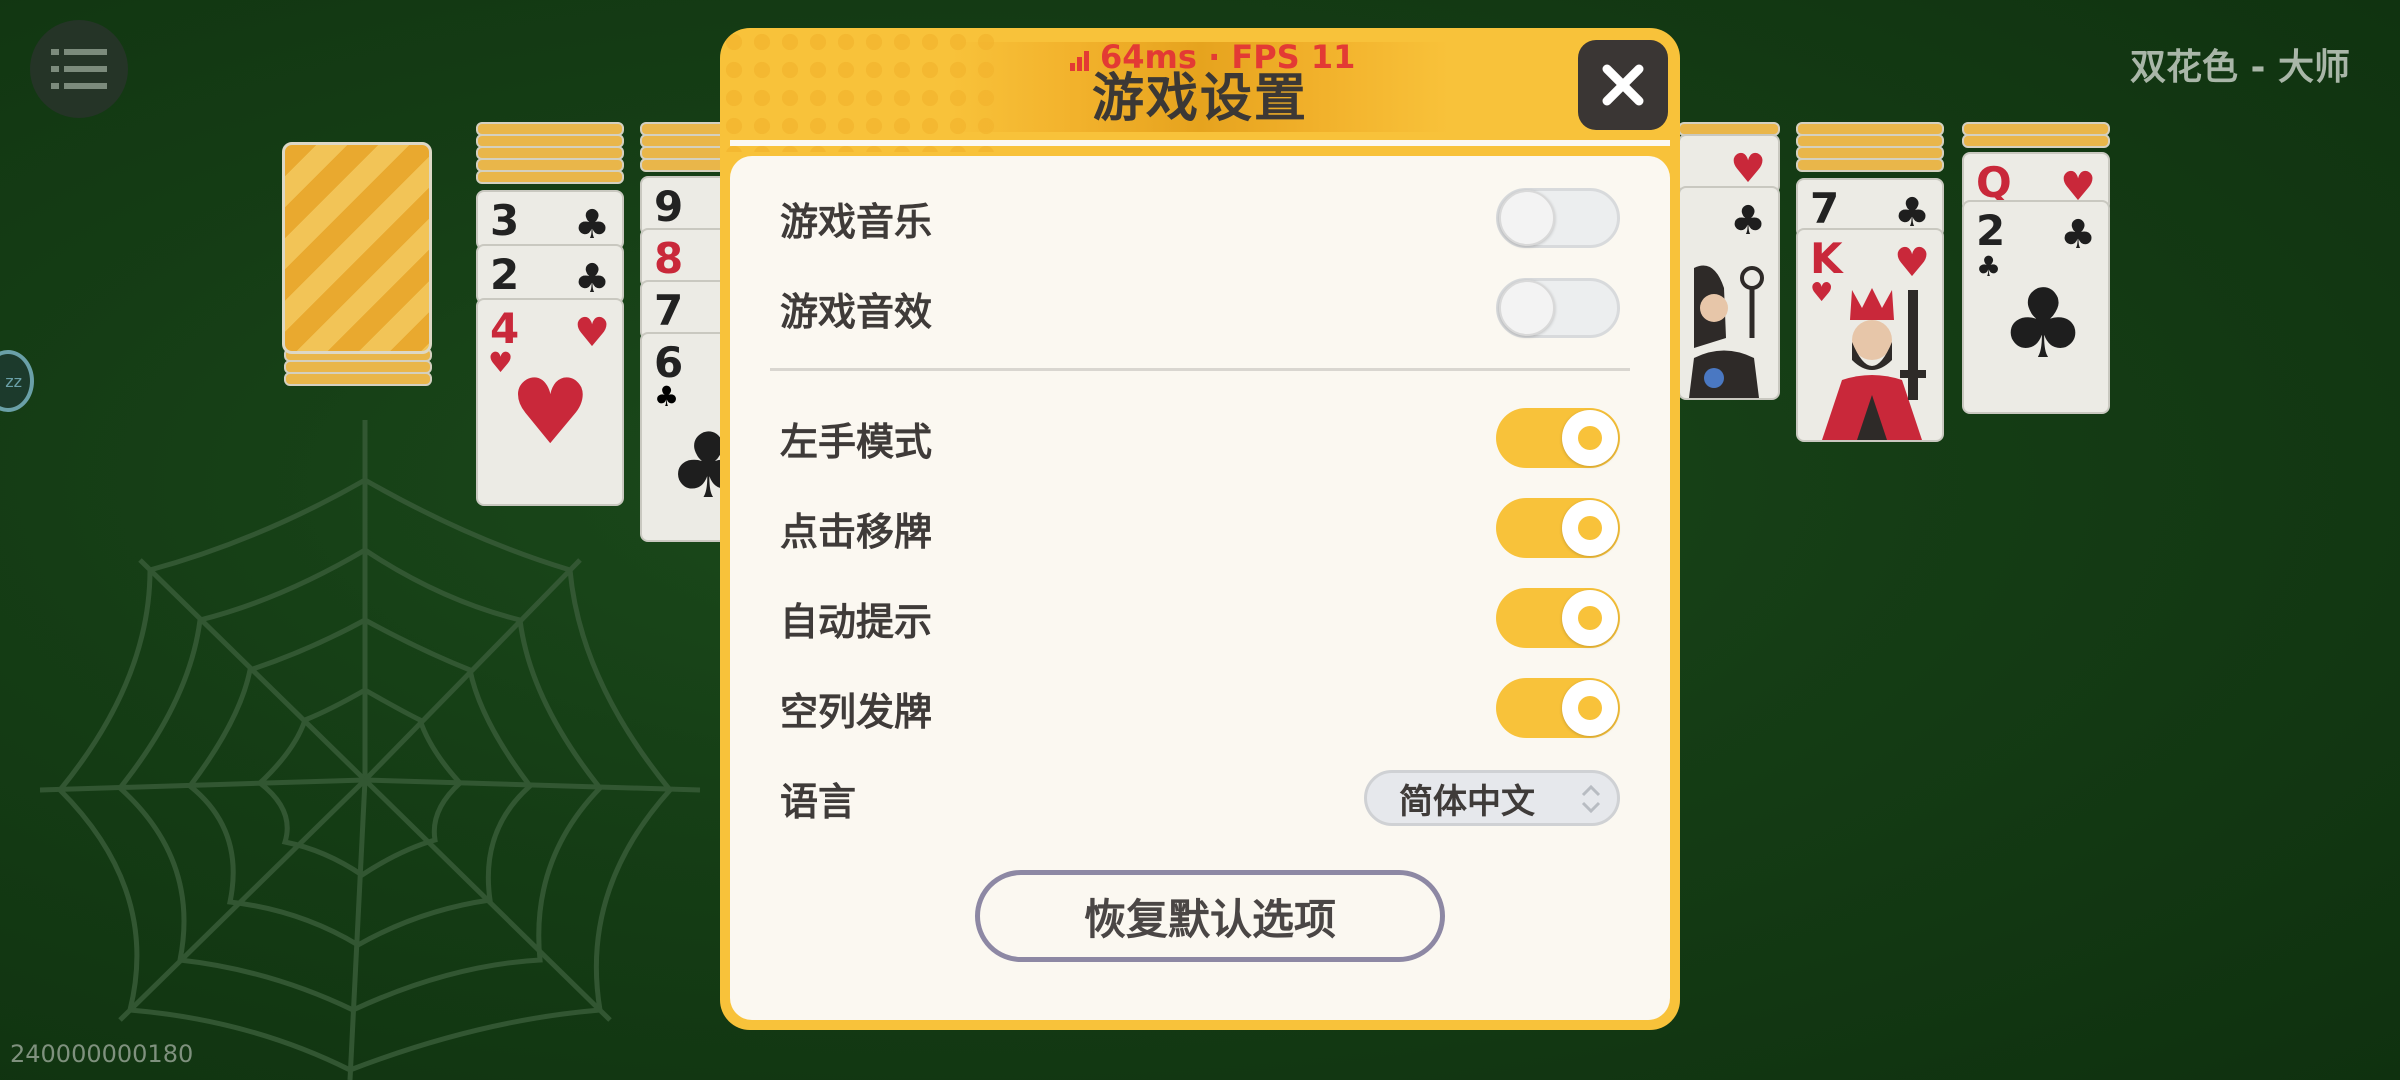 The height and width of the screenshot is (1080, 2400). Describe the element at coordinates (1200, 218) in the screenshot. I see `setting-row-music: 游戏音乐` at that location.